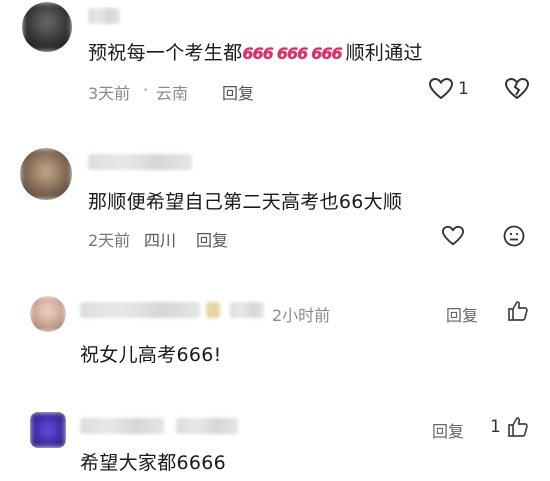 This screenshot has width=550, height=481. I want to click on comment-text: 那顺便希望自己第二天高考也66大顺, so click(245, 202).